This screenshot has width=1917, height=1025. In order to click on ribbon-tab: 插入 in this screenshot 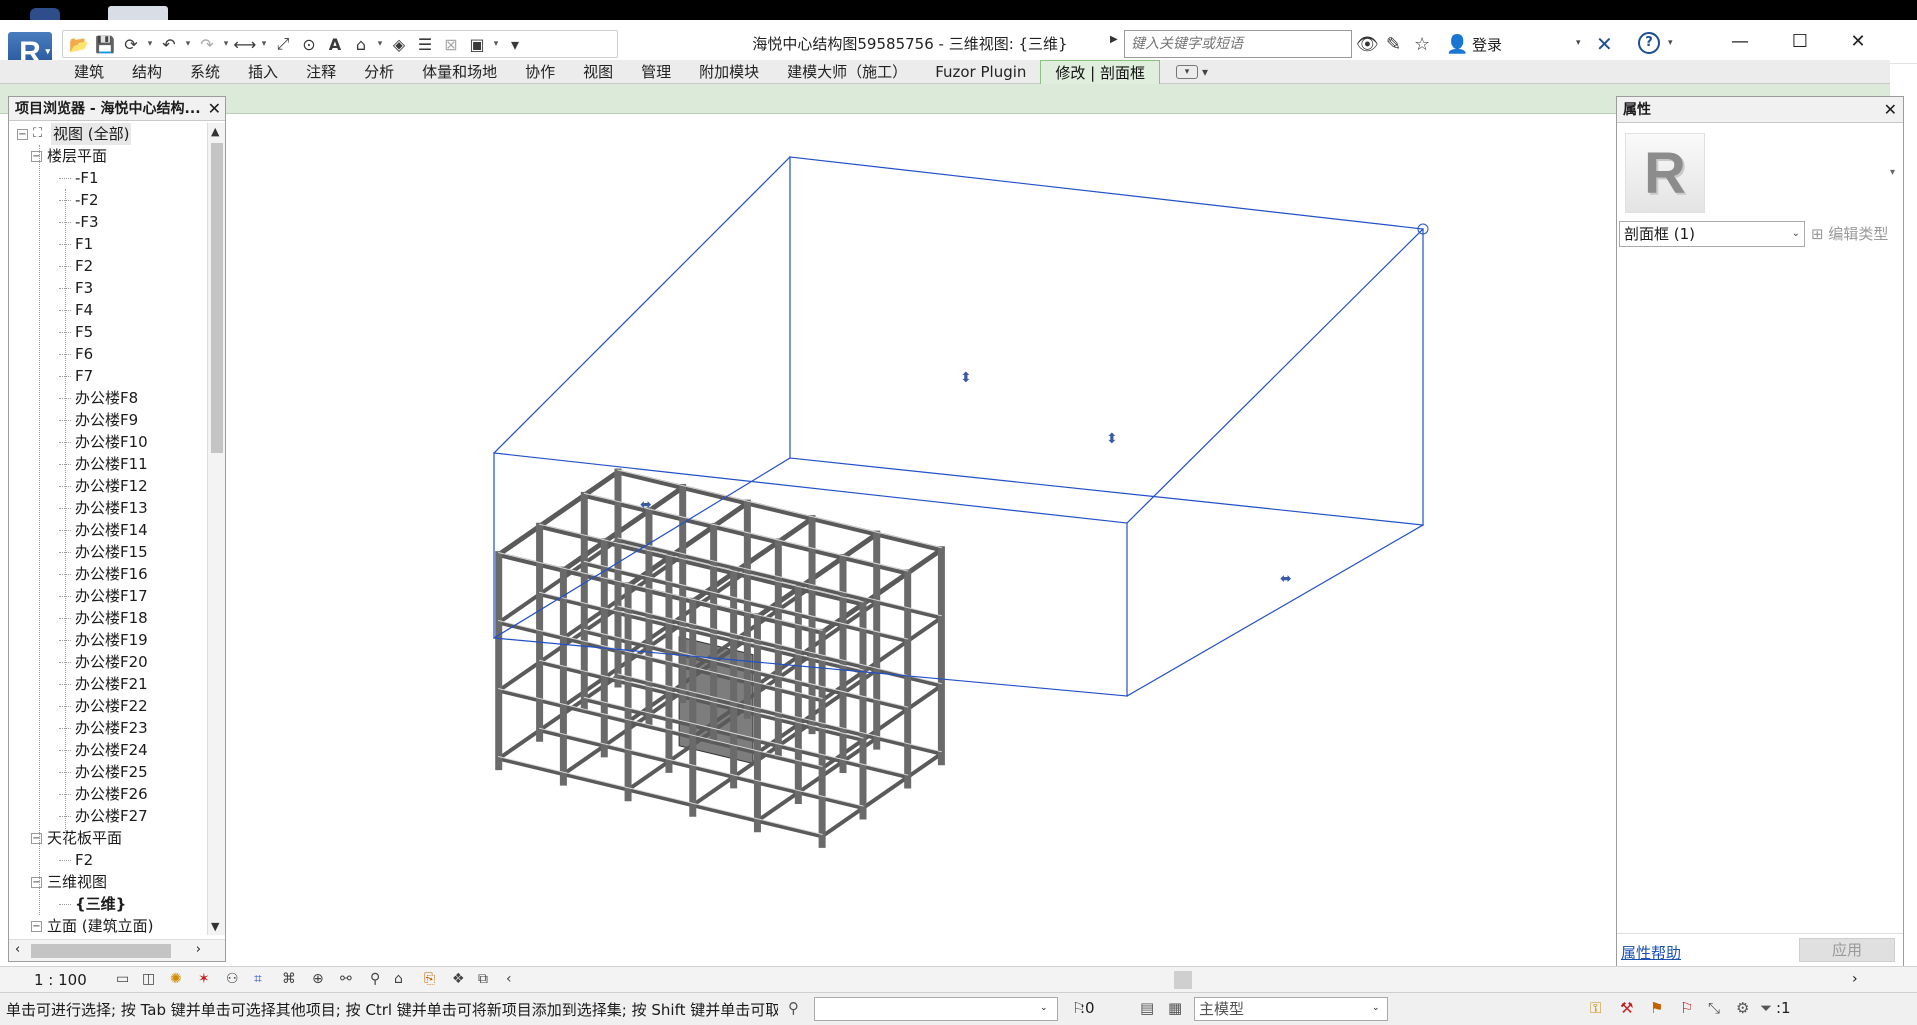, I will do `click(263, 72)`.